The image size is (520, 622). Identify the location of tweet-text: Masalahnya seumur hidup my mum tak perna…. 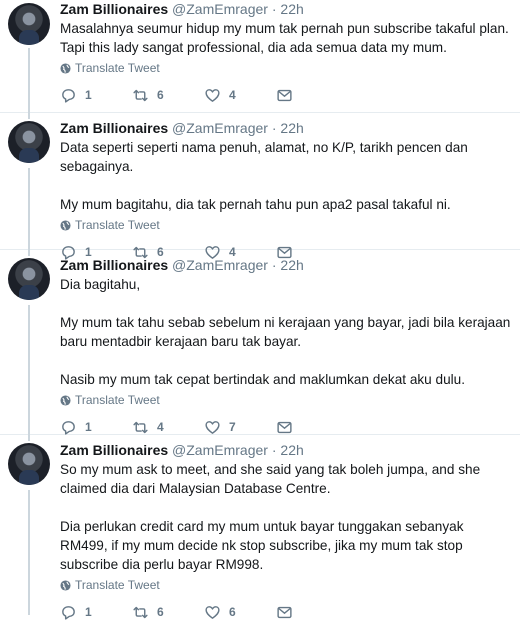
(286, 38).